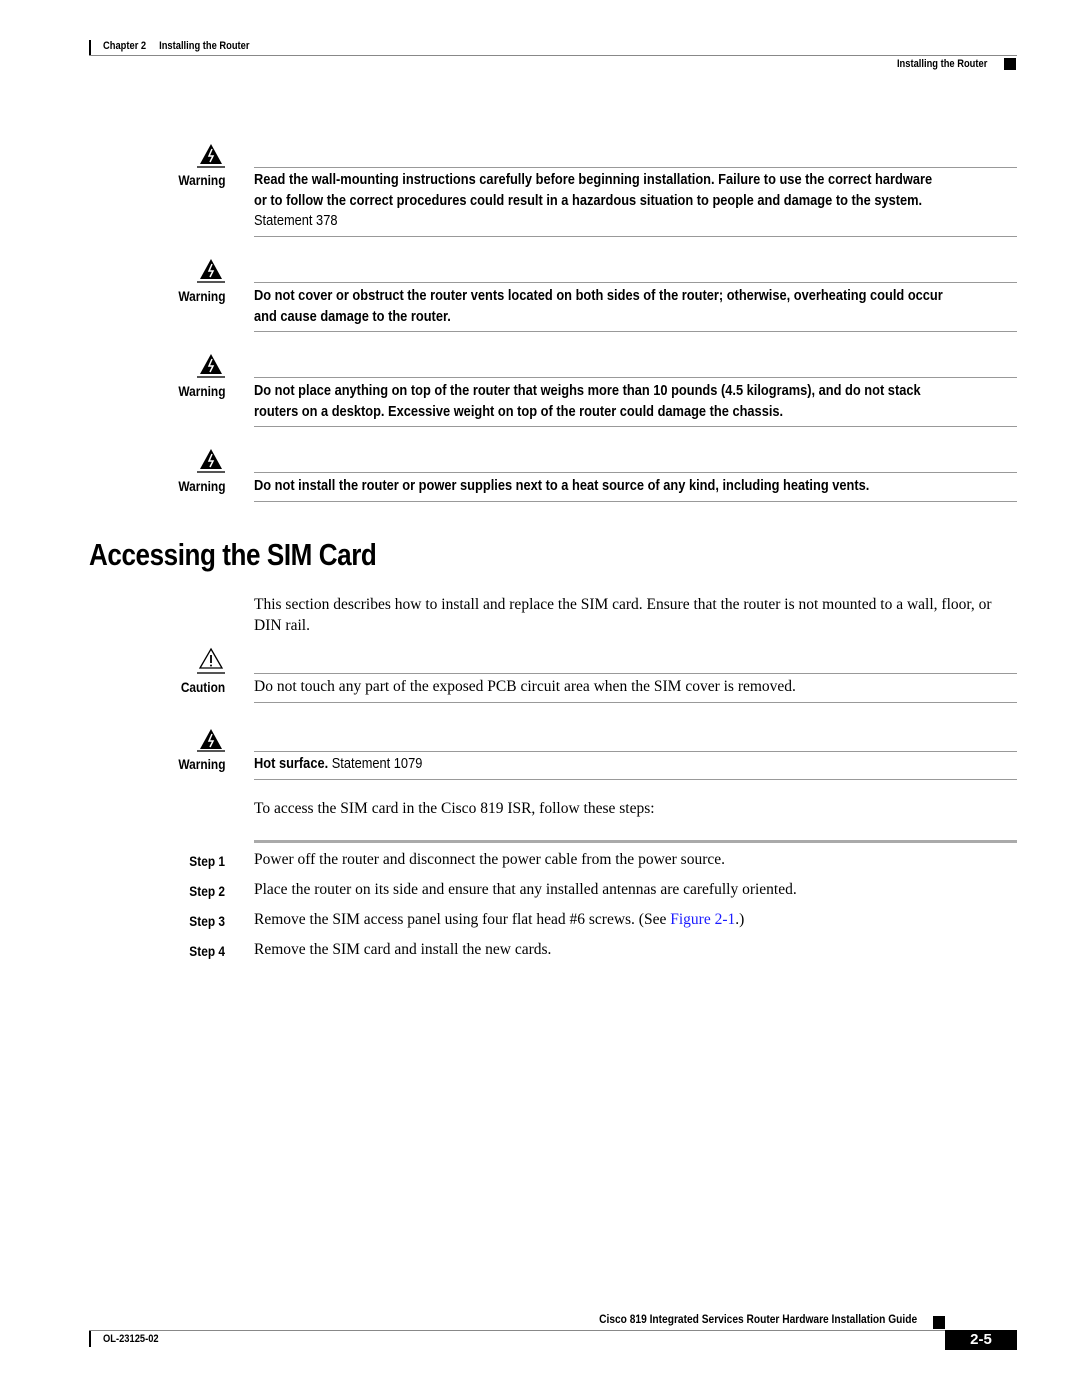 Image resolution: width=1080 pixels, height=1397 pixels. What do you see at coordinates (207, 891) in the screenshot?
I see `step-label: Step 2` at bounding box center [207, 891].